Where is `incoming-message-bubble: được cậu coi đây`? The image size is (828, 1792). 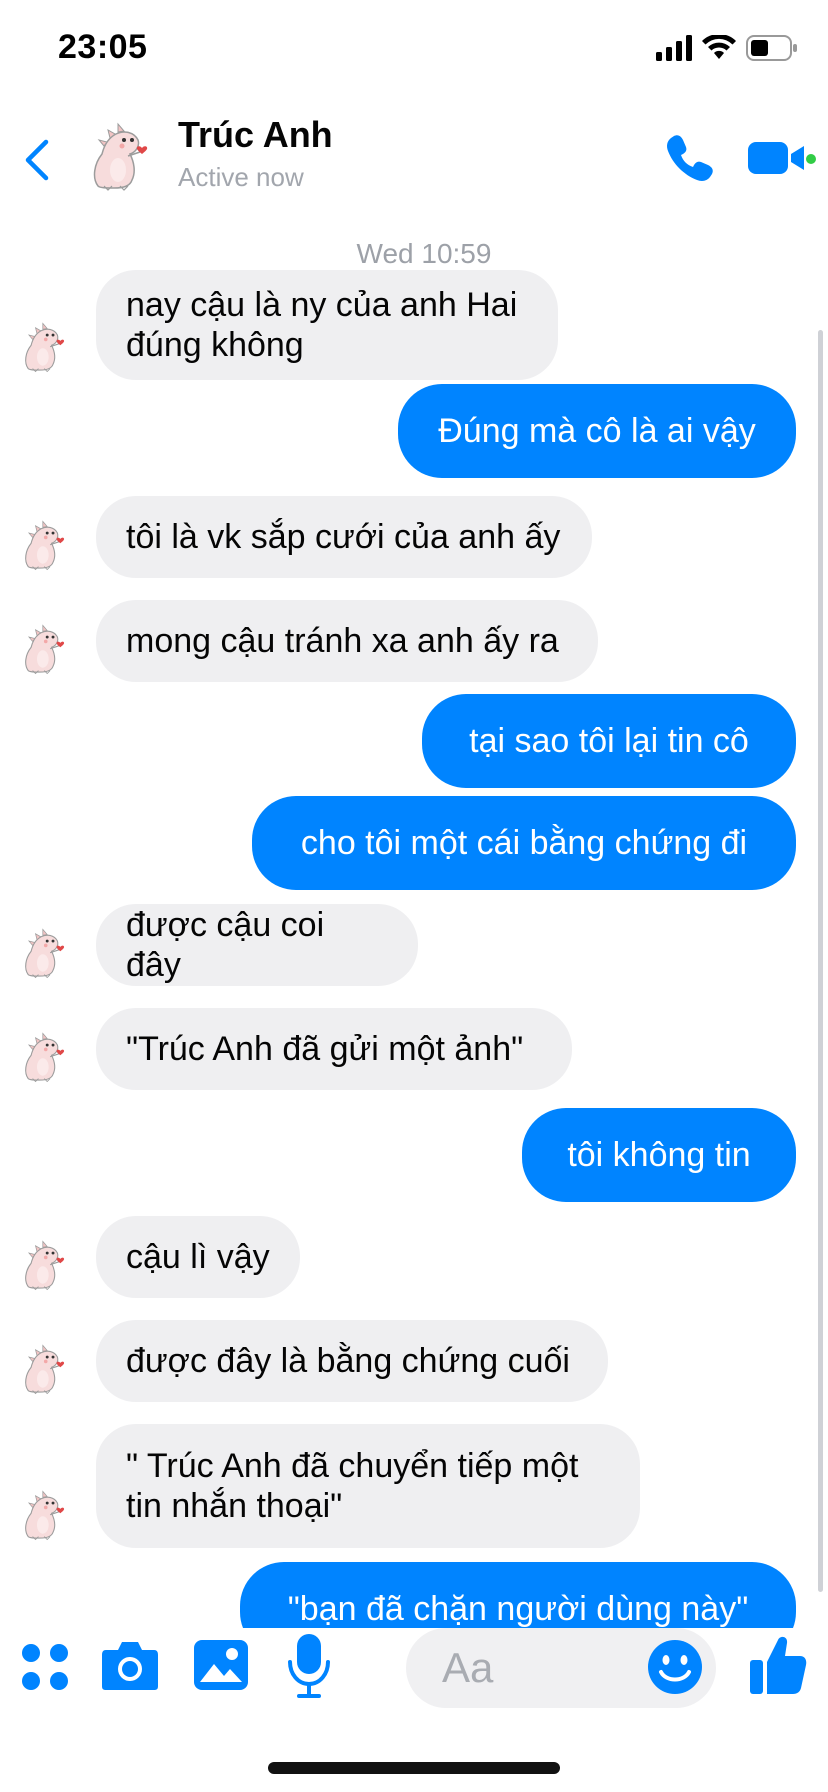 incoming-message-bubble: được cậu coi đây is located at coordinates (257, 945).